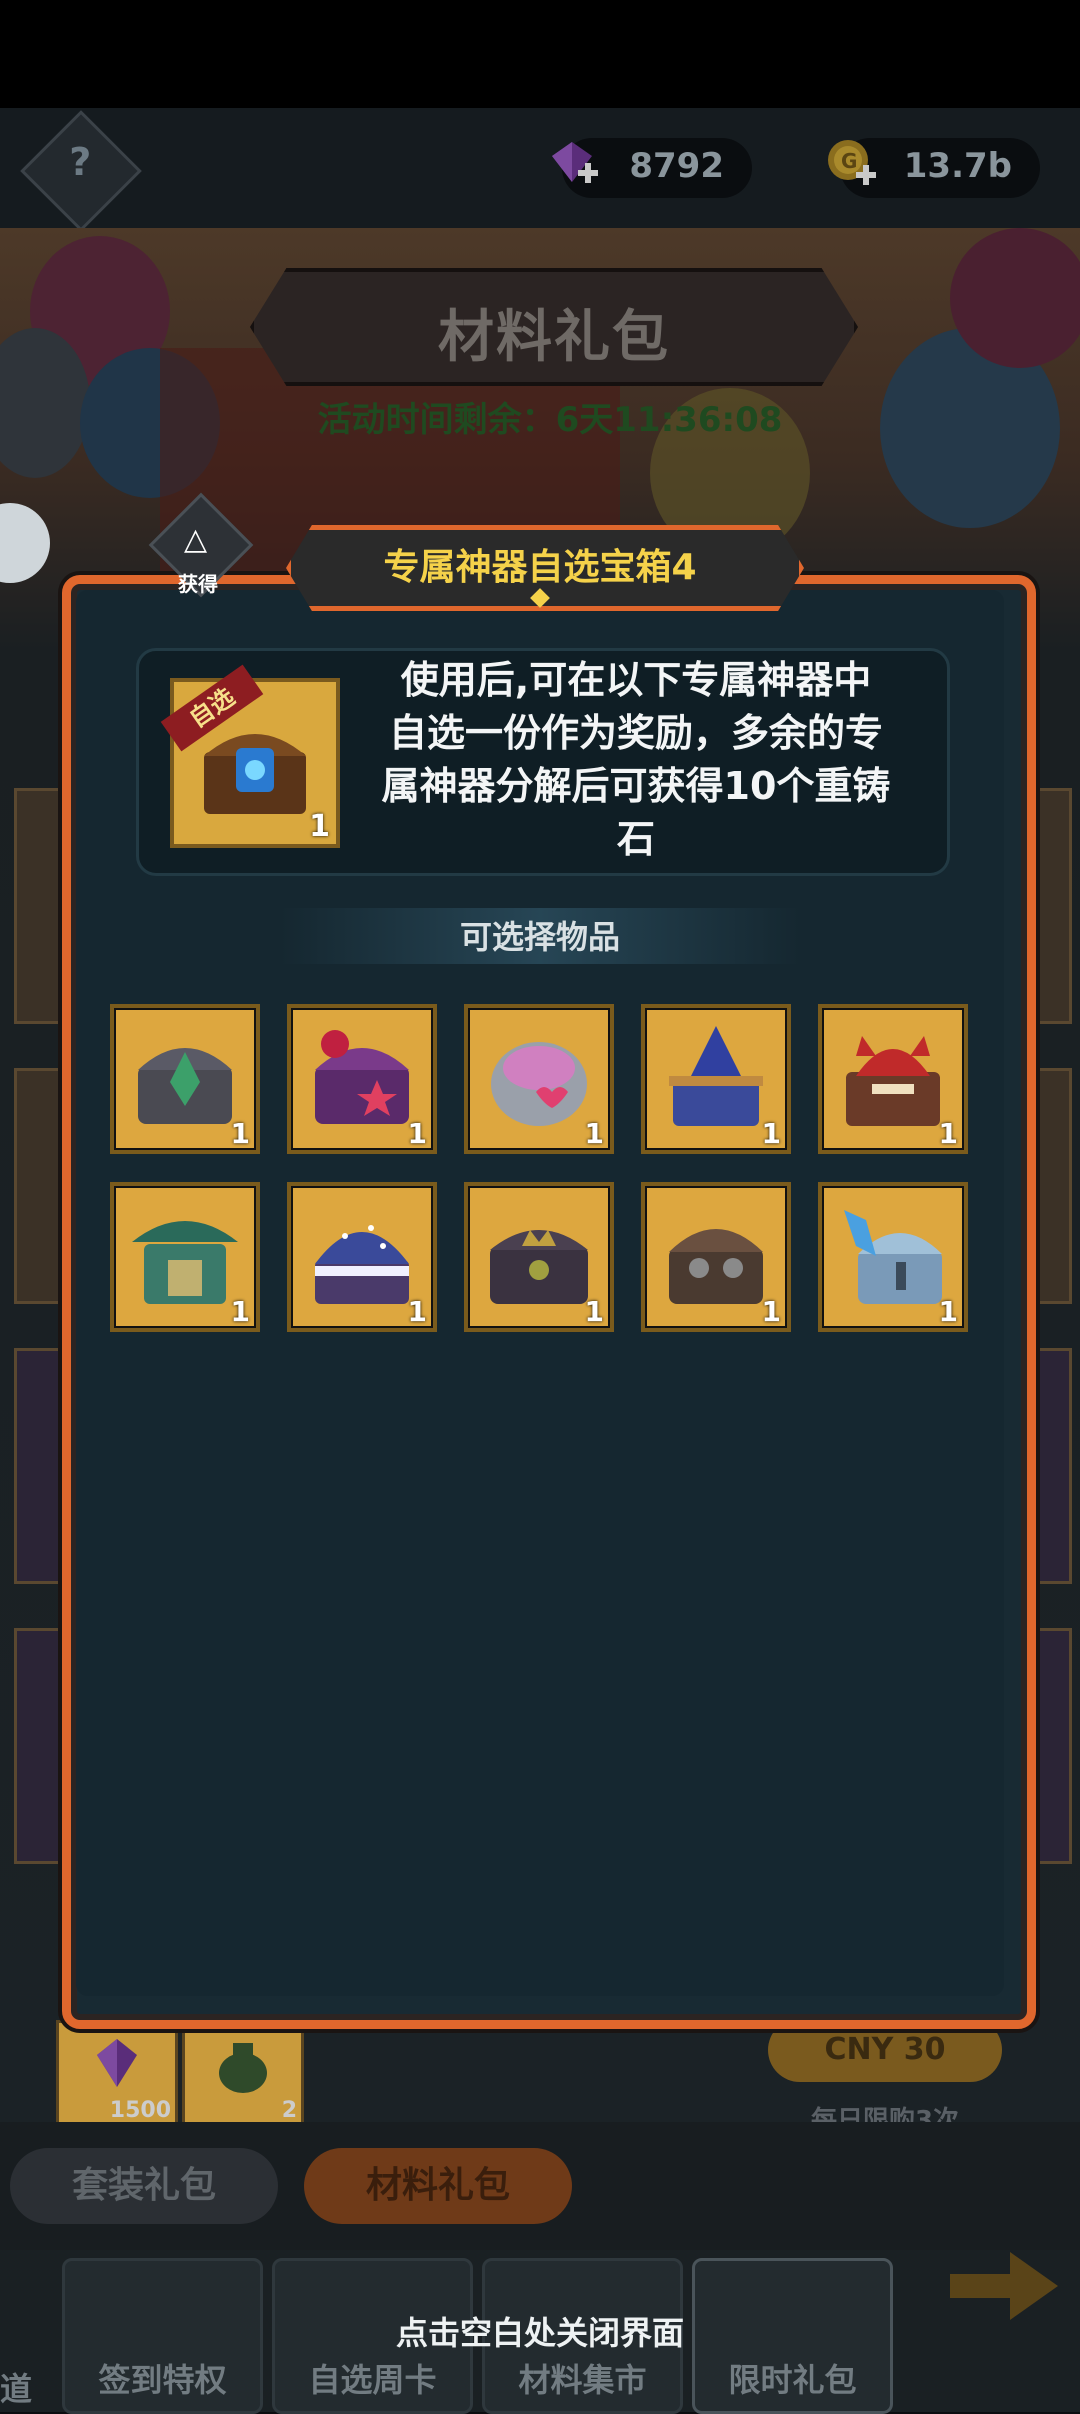  What do you see at coordinates (250, 756) in the screenshot?
I see `featured-chest-slot: 自选 1` at bounding box center [250, 756].